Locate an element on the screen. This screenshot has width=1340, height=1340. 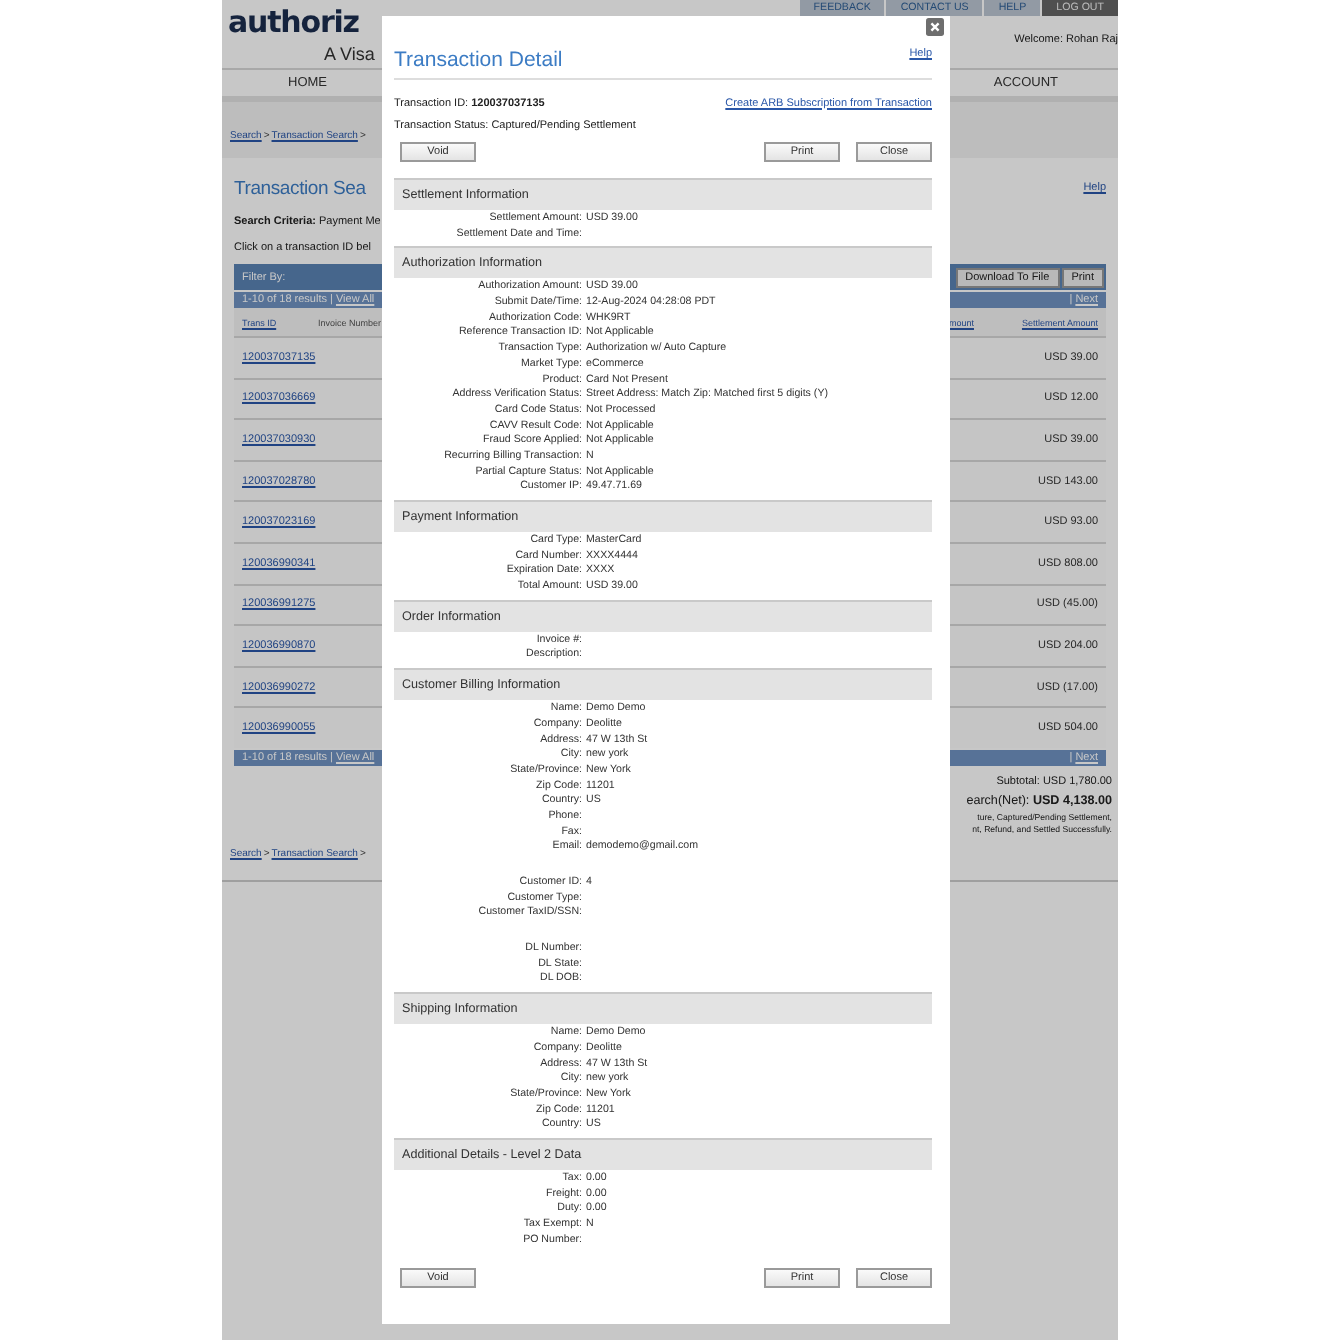
tagline: A Visa is located at coordinates (349, 54).